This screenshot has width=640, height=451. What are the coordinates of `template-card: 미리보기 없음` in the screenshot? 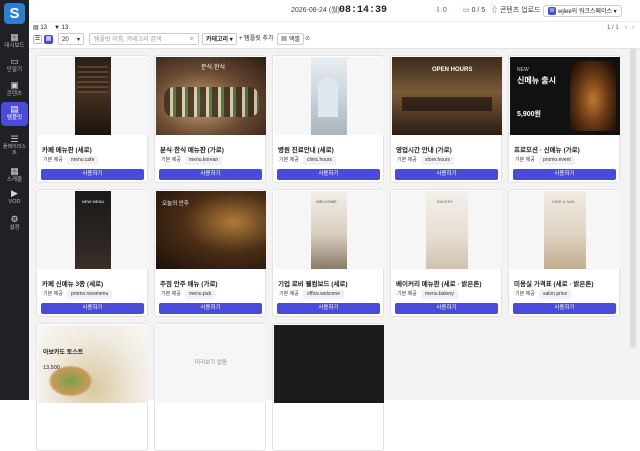 It's located at (210, 387).